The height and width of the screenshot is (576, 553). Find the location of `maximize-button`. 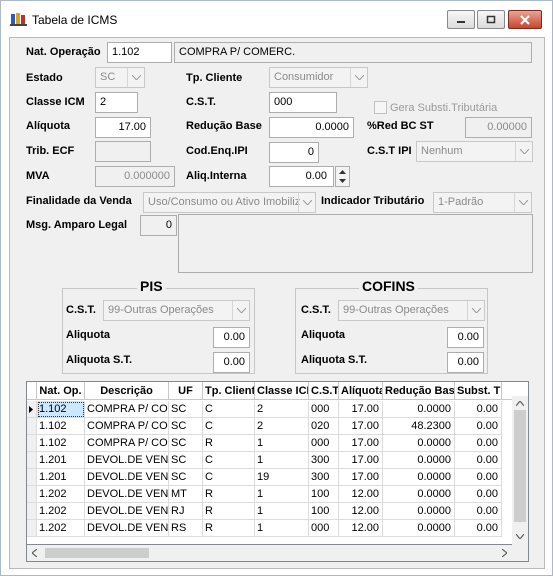

maximize-button is located at coordinates (491, 19).